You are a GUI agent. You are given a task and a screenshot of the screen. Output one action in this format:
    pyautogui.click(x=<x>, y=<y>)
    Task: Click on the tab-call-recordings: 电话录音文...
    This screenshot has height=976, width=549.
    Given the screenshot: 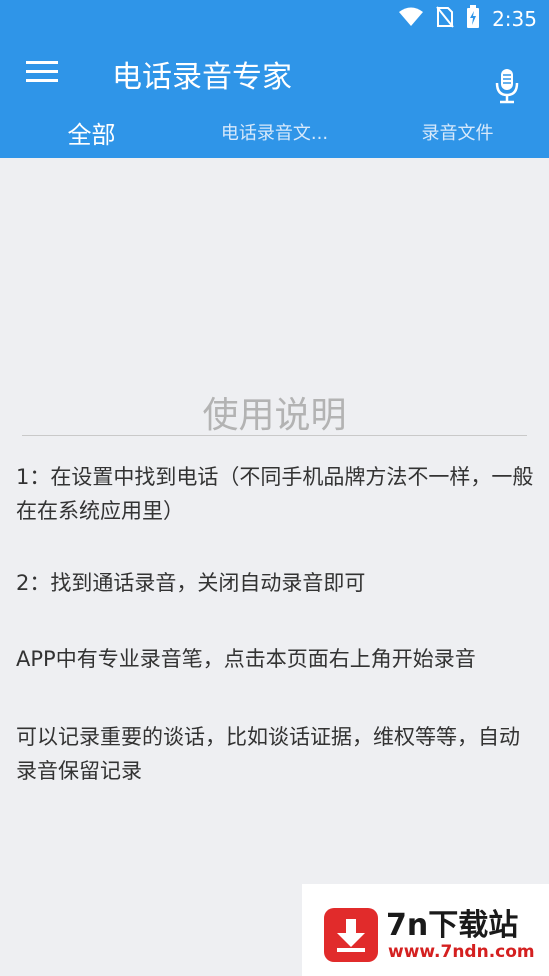 What is the action you would take?
    pyautogui.click(x=274, y=132)
    